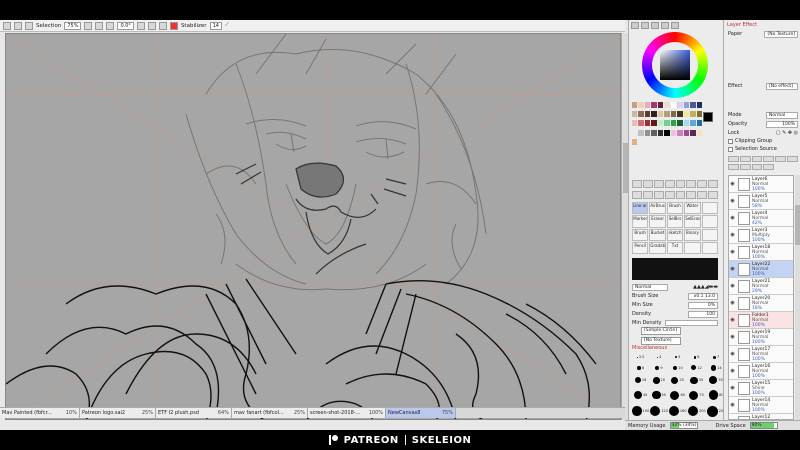  I want to click on brush-size-preset: 20, so click(659, 380).